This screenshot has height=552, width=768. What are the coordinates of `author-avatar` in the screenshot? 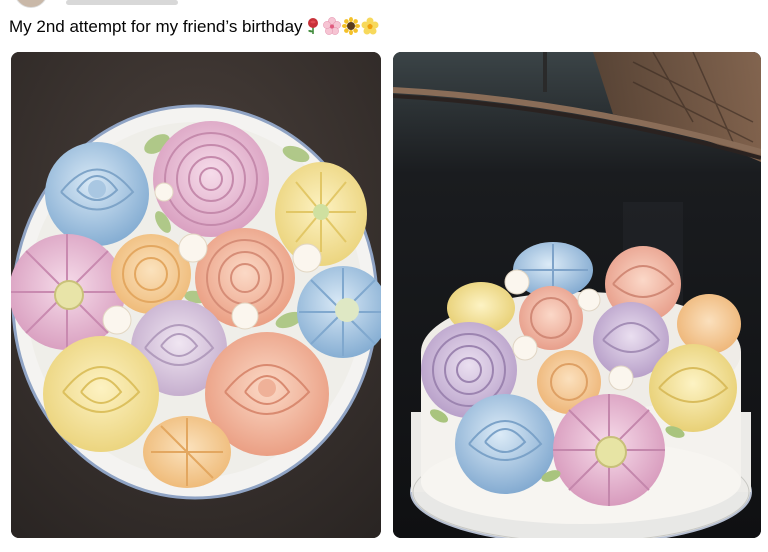 It's located at (31, 4).